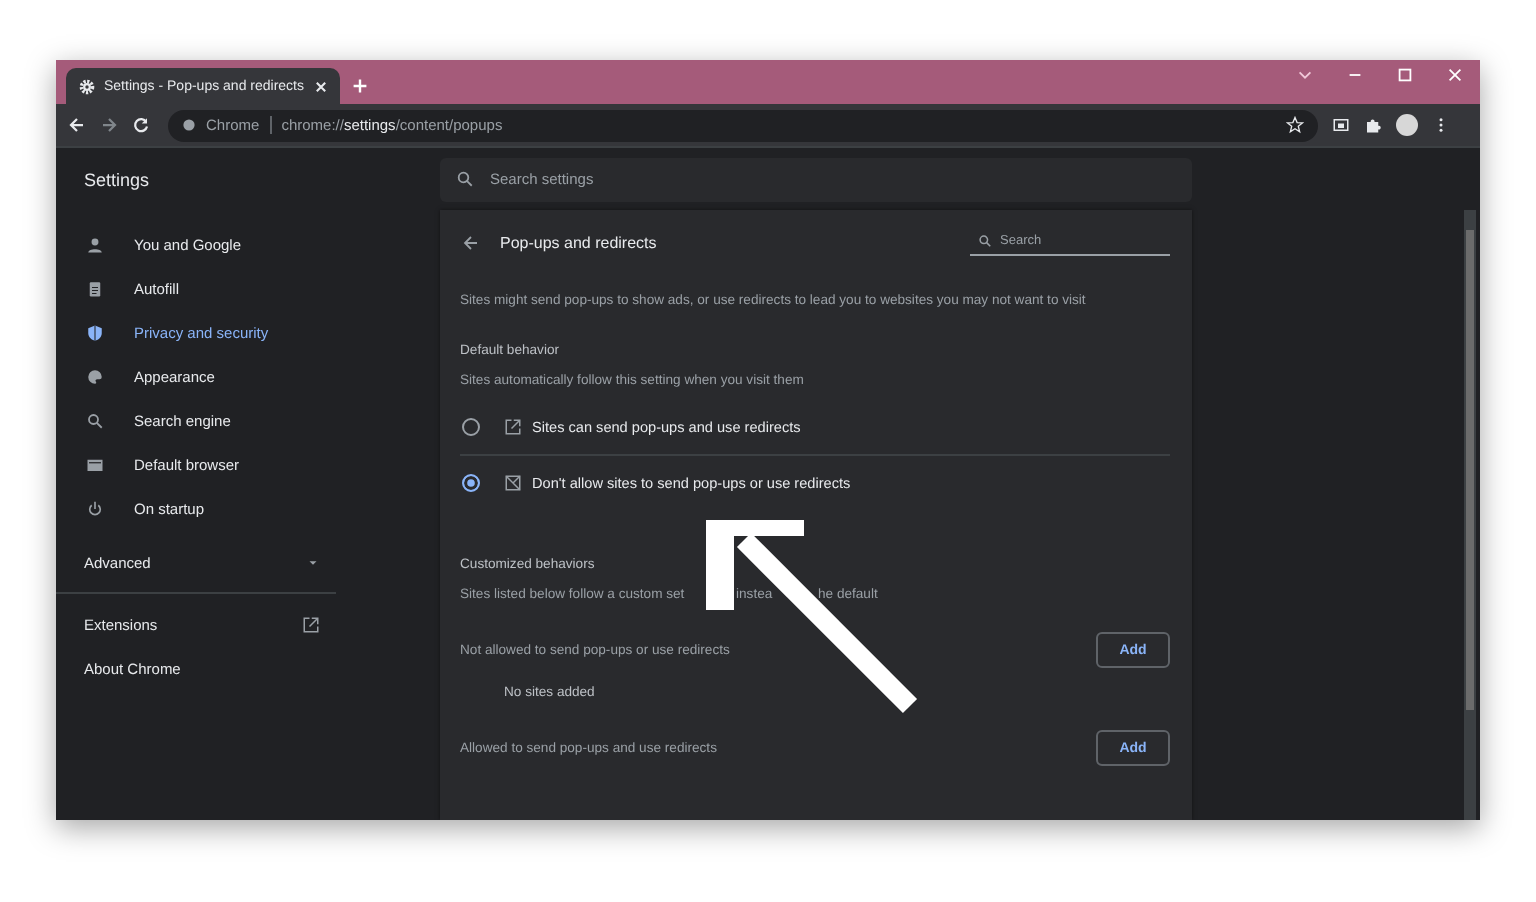 Image resolution: width=1536 pixels, height=902 pixels. Describe the element at coordinates (578, 242) in the screenshot. I see `page-title: Pop-ups and redirects` at that location.